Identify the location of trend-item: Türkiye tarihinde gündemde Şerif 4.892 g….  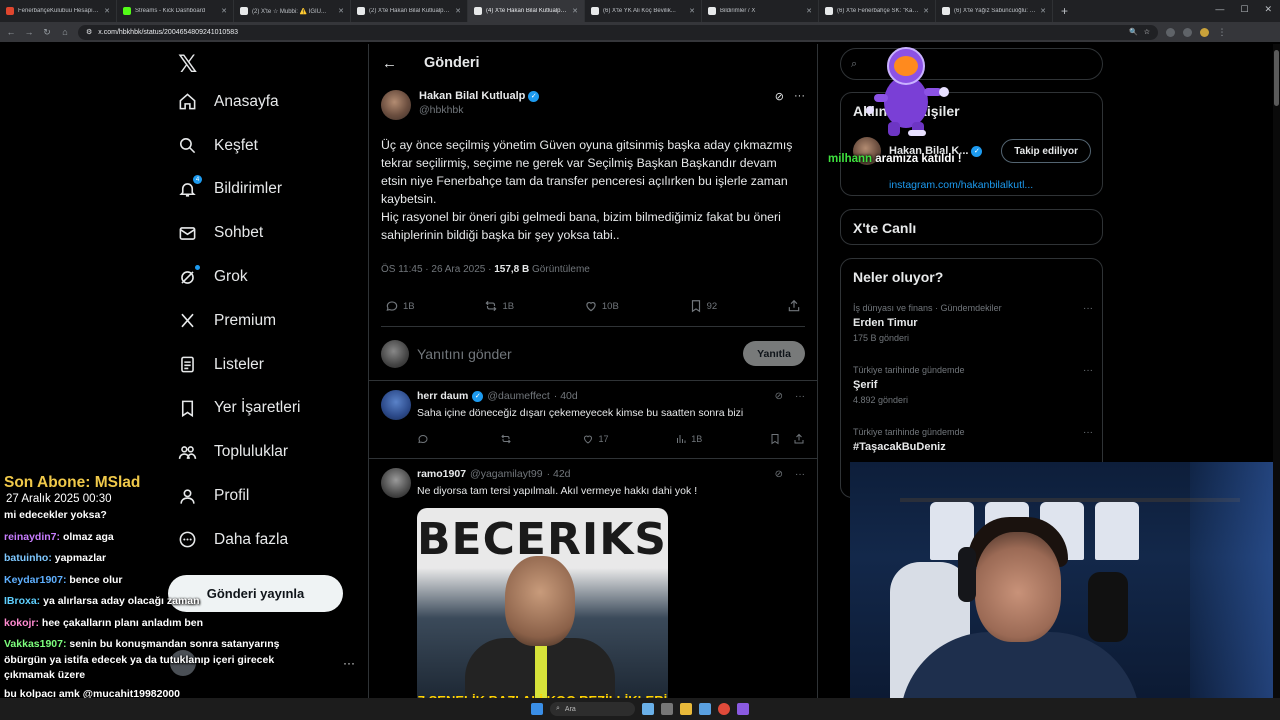
(973, 385).